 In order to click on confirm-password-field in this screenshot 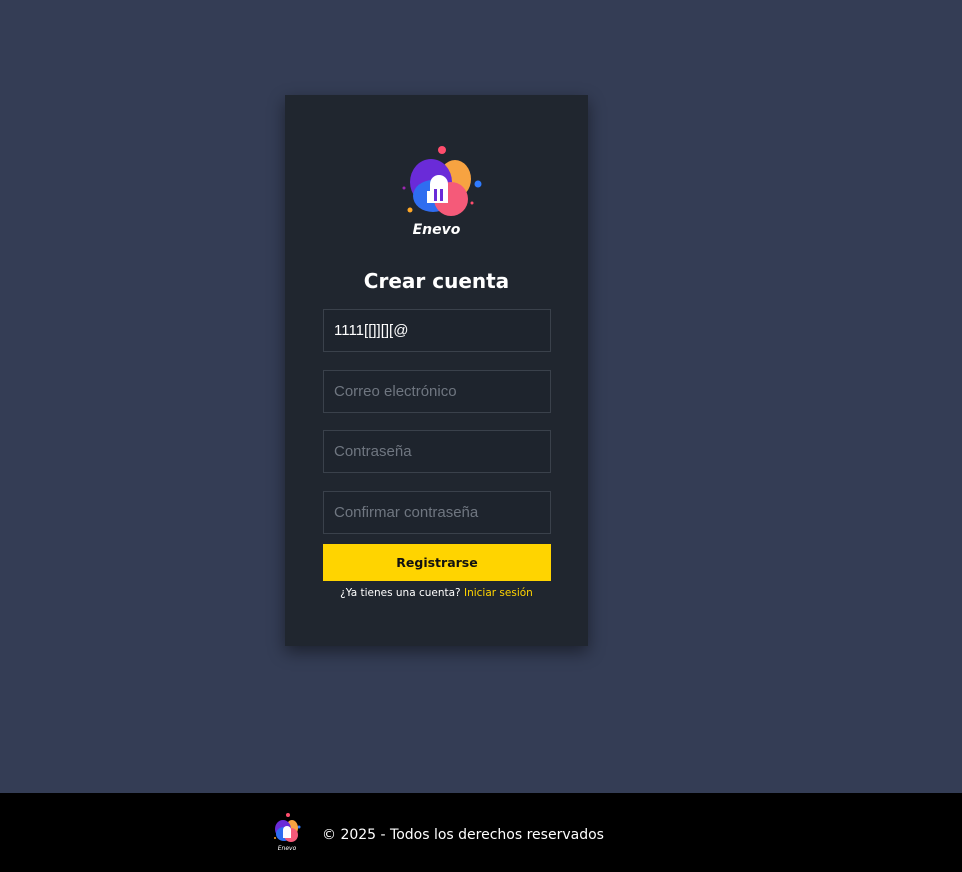, I will do `click(437, 512)`.